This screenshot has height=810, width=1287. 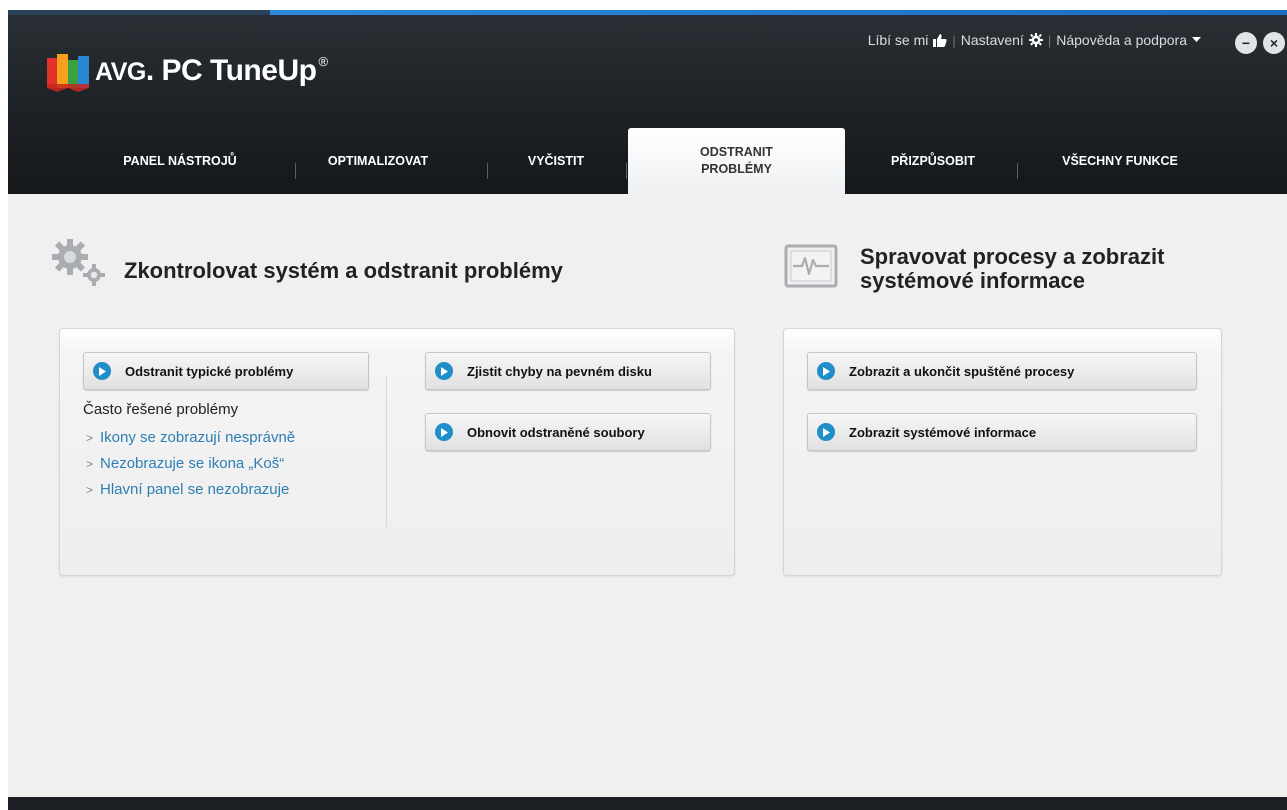 I want to click on avg-logo-icon, so click(x=68, y=73).